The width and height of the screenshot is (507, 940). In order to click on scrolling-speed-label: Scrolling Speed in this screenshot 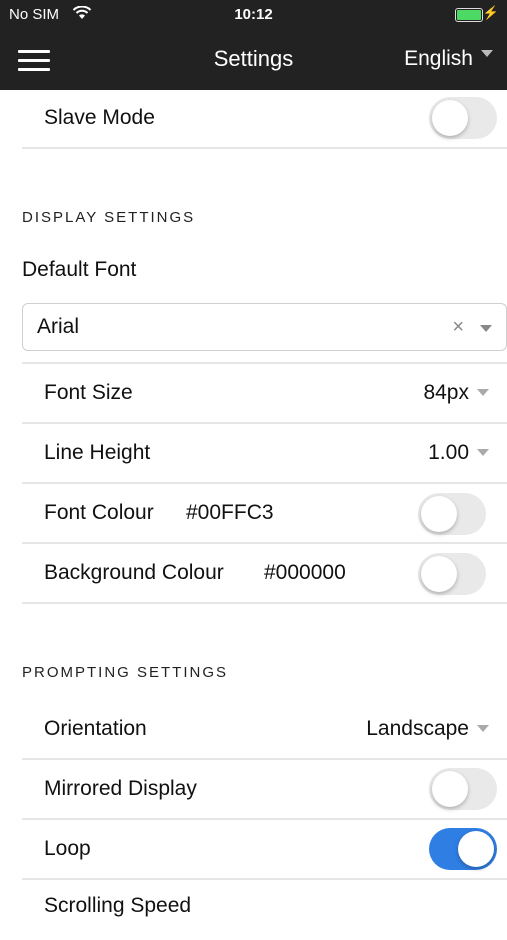, I will do `click(118, 905)`.